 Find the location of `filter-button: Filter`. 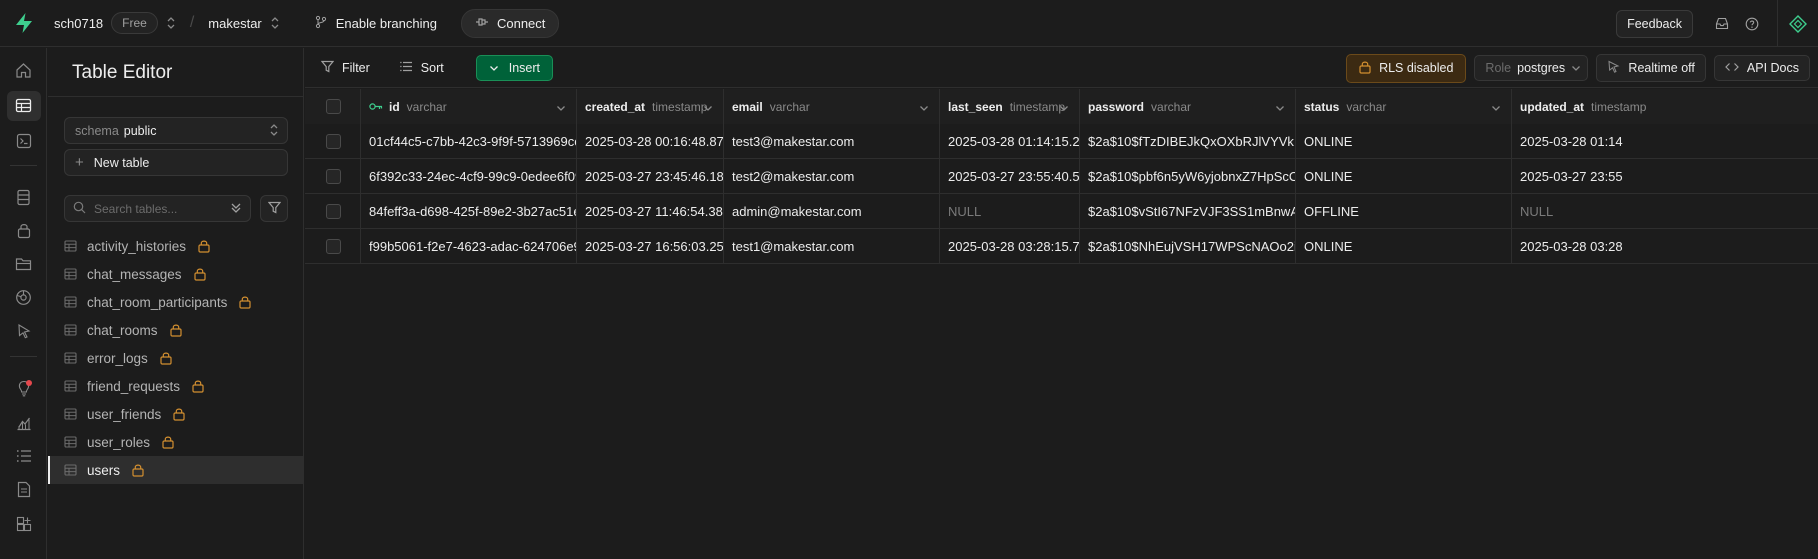

filter-button: Filter is located at coordinates (345, 68).